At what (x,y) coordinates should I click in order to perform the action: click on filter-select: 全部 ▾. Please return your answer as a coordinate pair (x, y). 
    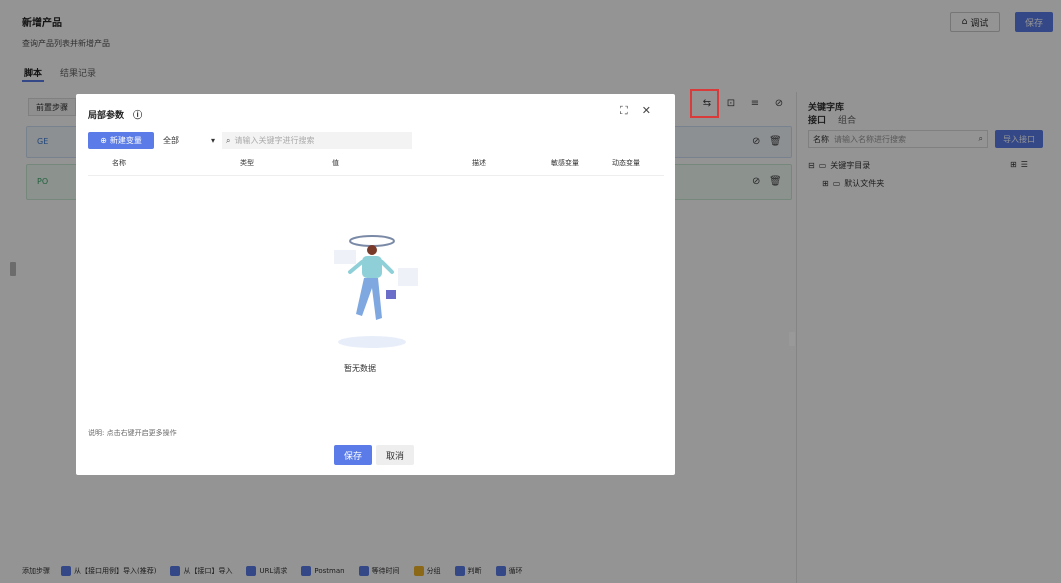
    Looking at the image, I should click on (189, 140).